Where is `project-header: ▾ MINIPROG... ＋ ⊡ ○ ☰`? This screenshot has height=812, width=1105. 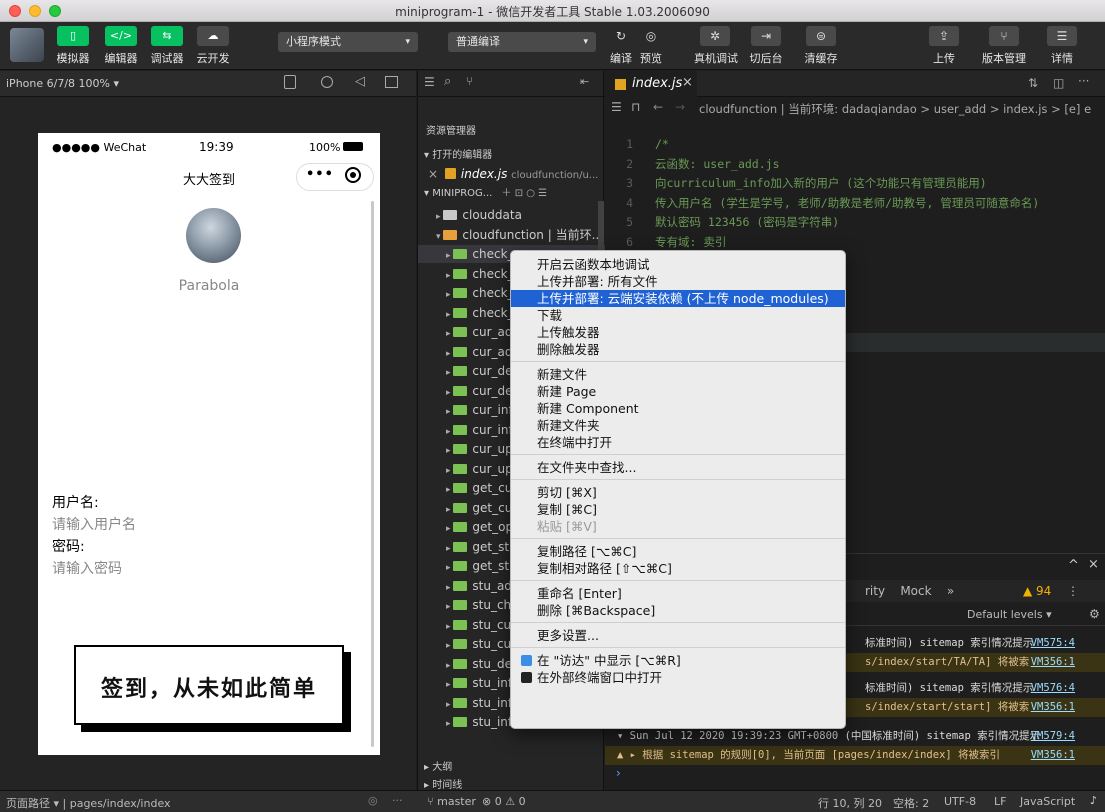 project-header: ▾ MINIPROG... ＋ ⊡ ○ ☰ is located at coordinates (511, 194).